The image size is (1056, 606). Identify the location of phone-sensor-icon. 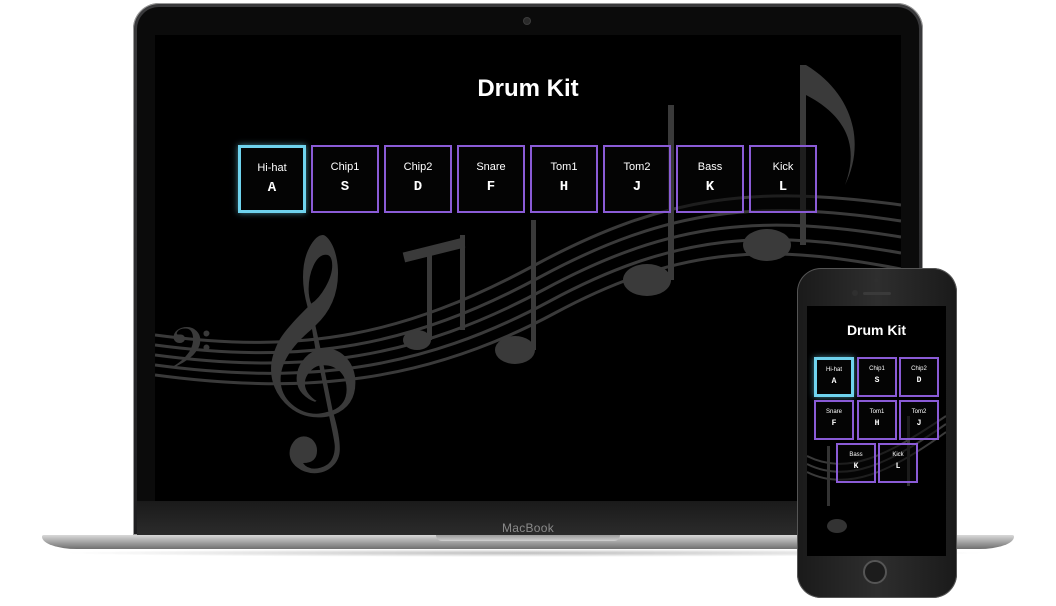
(876, 280).